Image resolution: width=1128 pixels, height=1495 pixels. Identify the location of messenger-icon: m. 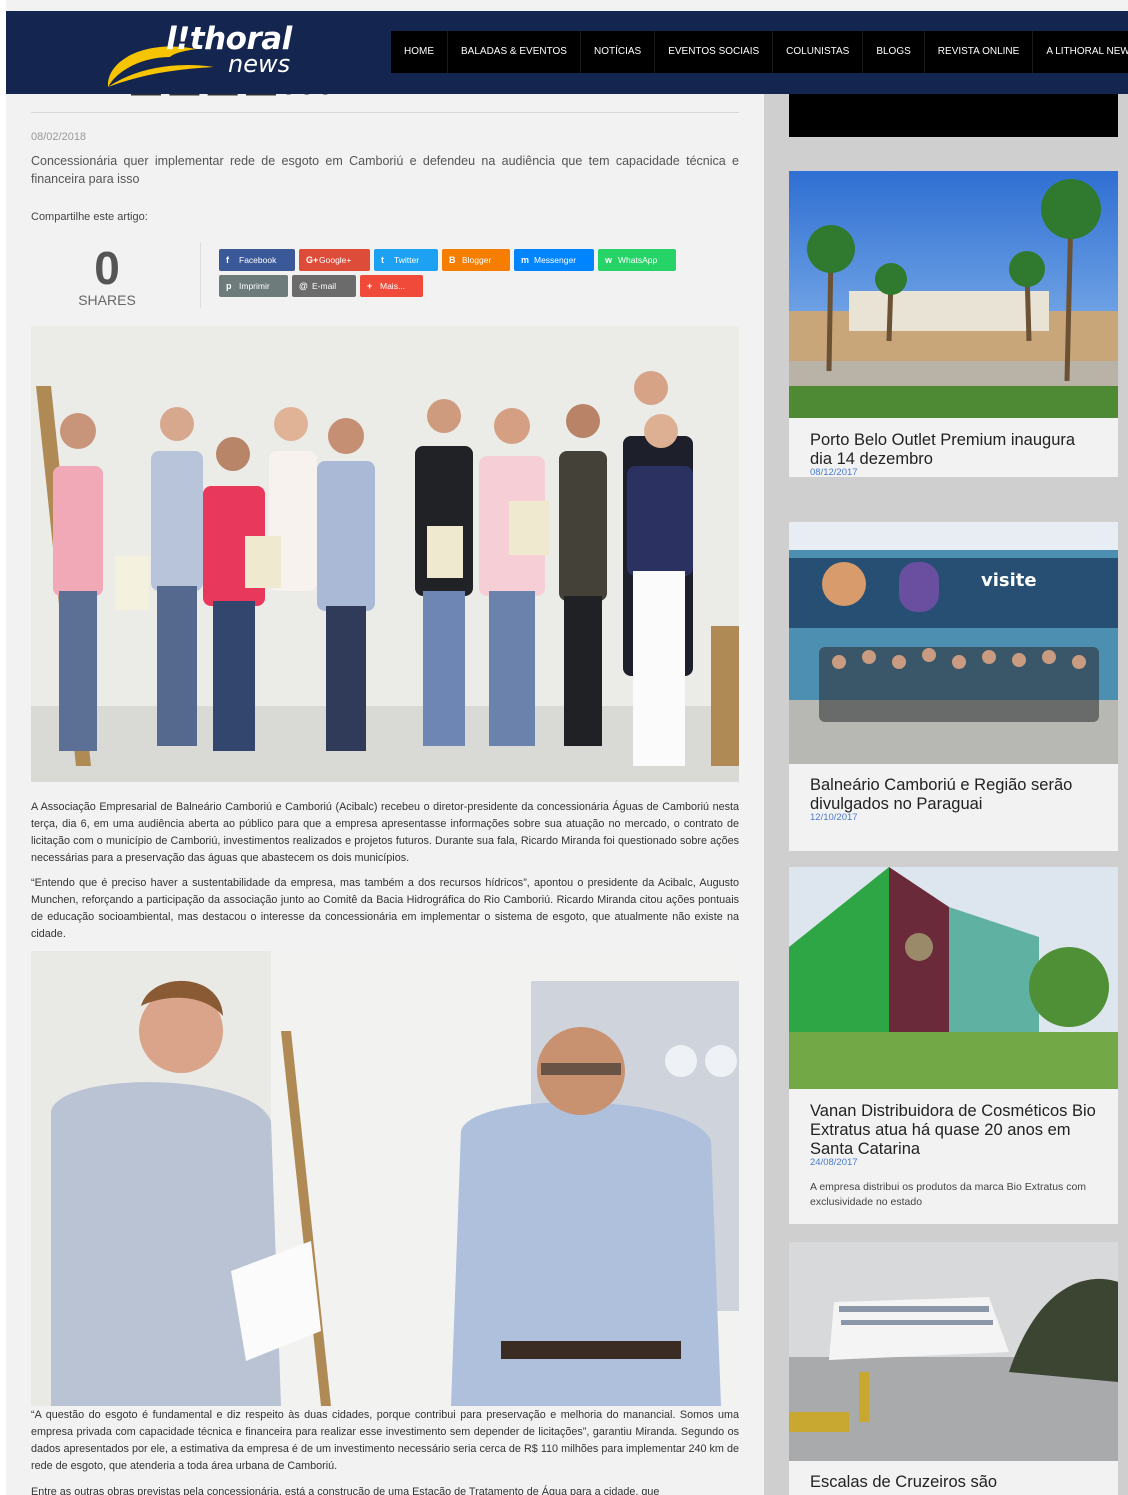
(525, 260).